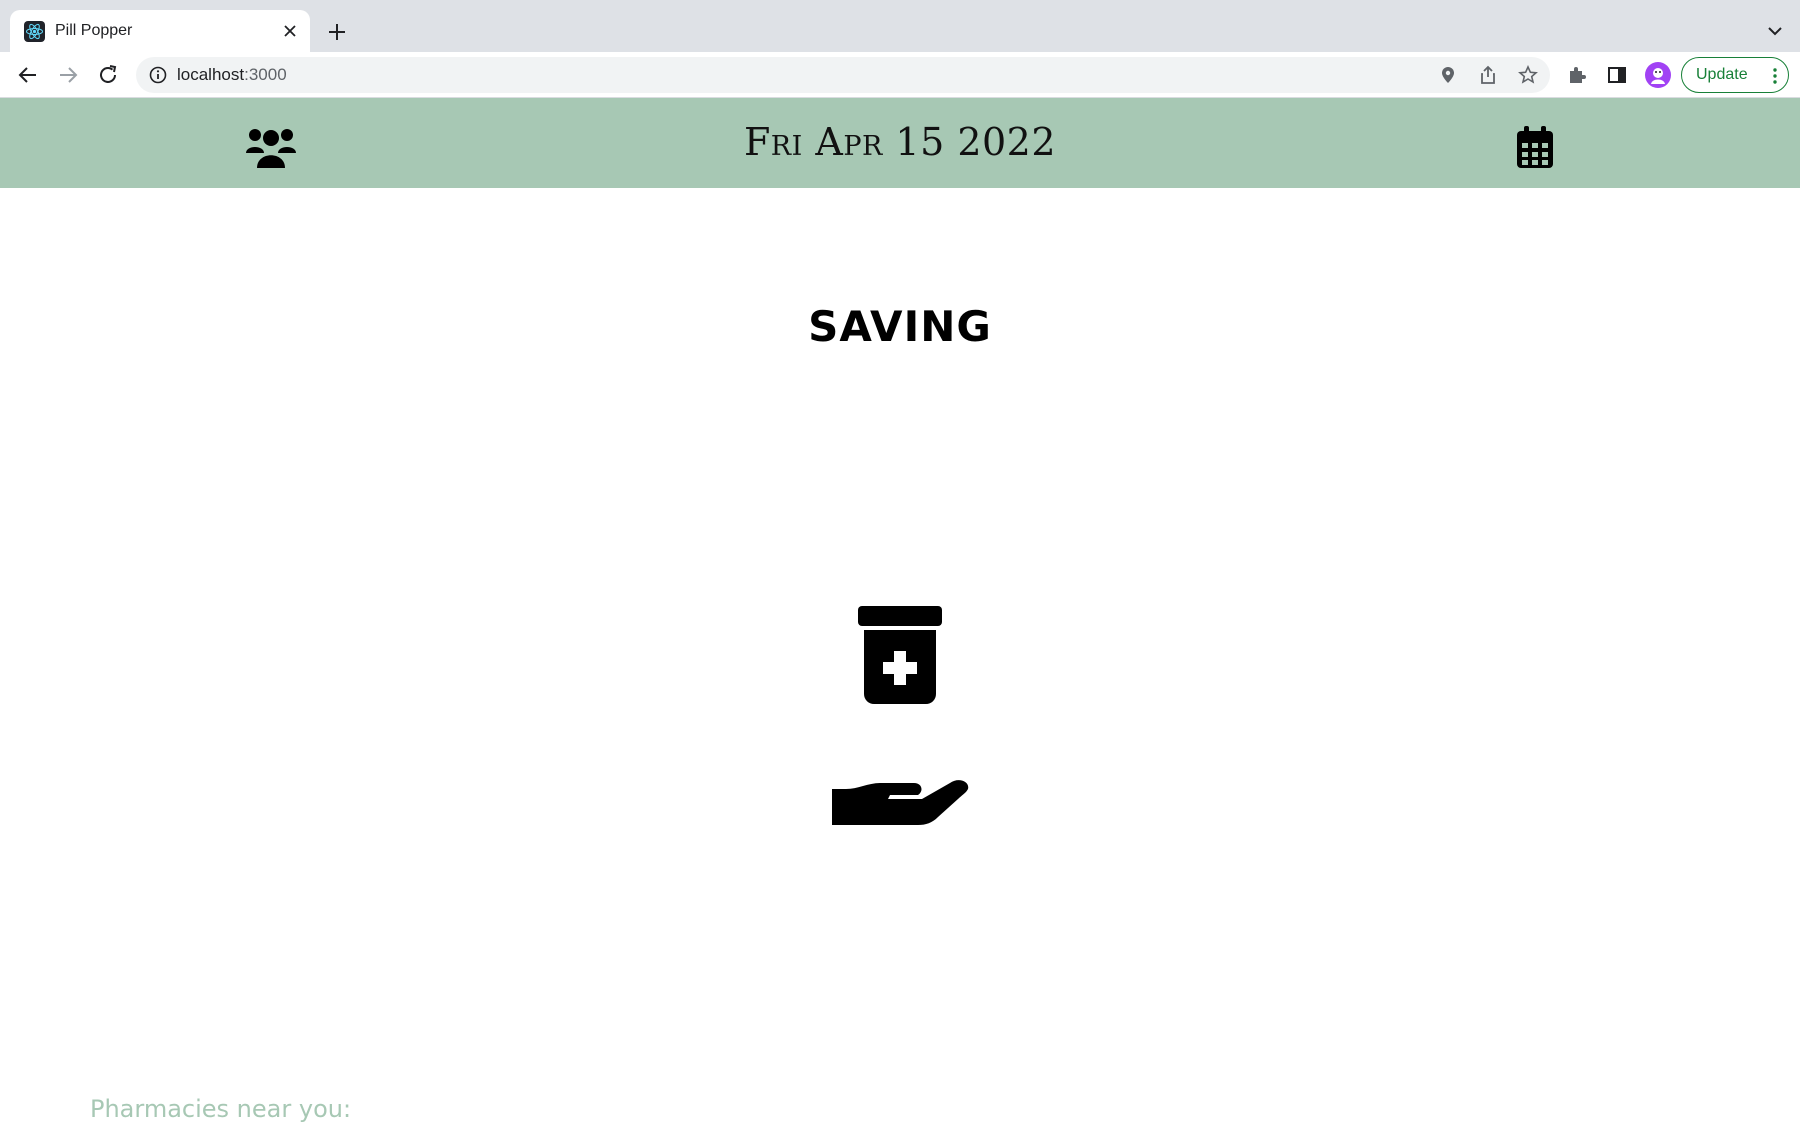 This screenshot has width=1800, height=1125. Describe the element at coordinates (900, 655) in the screenshot. I see `prescription-bottle-icon` at that location.